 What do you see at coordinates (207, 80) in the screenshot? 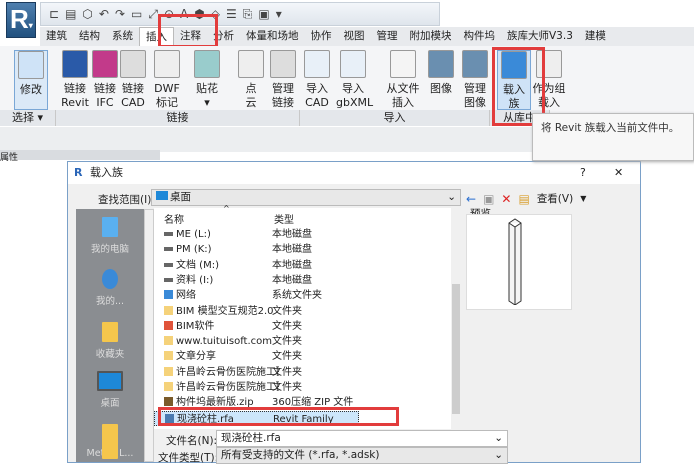
I see `ribbon-button-5: 贴花 ▾` at bounding box center [207, 80].